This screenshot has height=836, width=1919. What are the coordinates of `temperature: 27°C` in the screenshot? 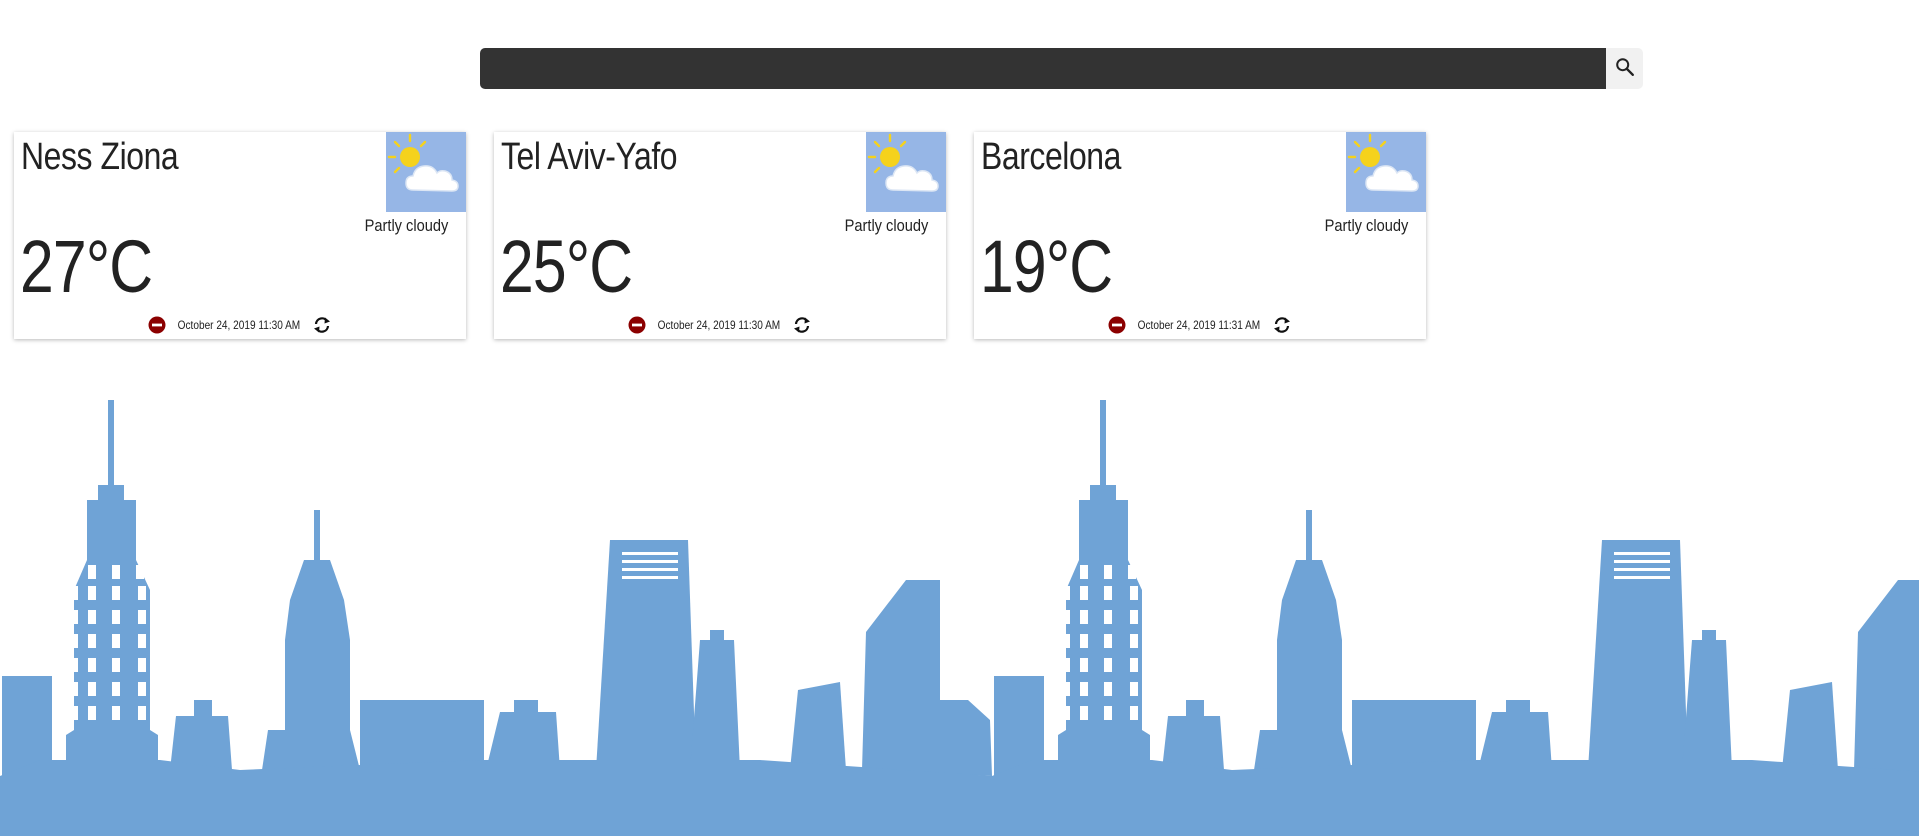 It's located at (86, 266).